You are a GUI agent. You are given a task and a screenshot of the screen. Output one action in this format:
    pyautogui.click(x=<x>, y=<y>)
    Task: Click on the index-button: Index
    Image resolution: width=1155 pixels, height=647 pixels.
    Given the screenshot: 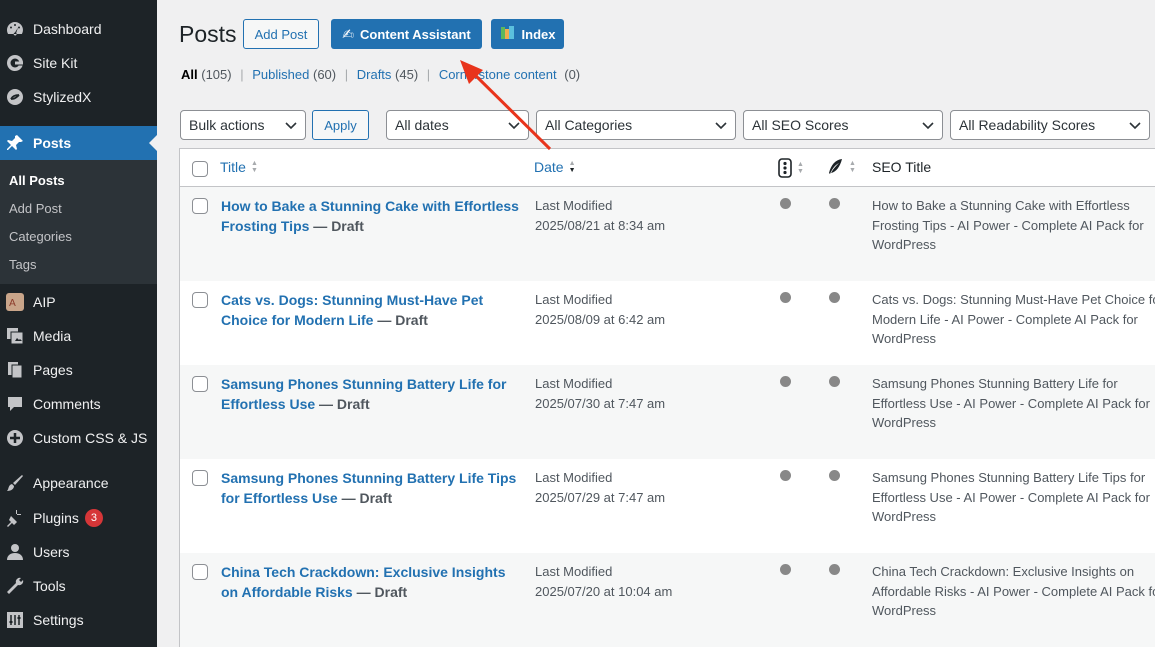 What is the action you would take?
    pyautogui.click(x=527, y=34)
    